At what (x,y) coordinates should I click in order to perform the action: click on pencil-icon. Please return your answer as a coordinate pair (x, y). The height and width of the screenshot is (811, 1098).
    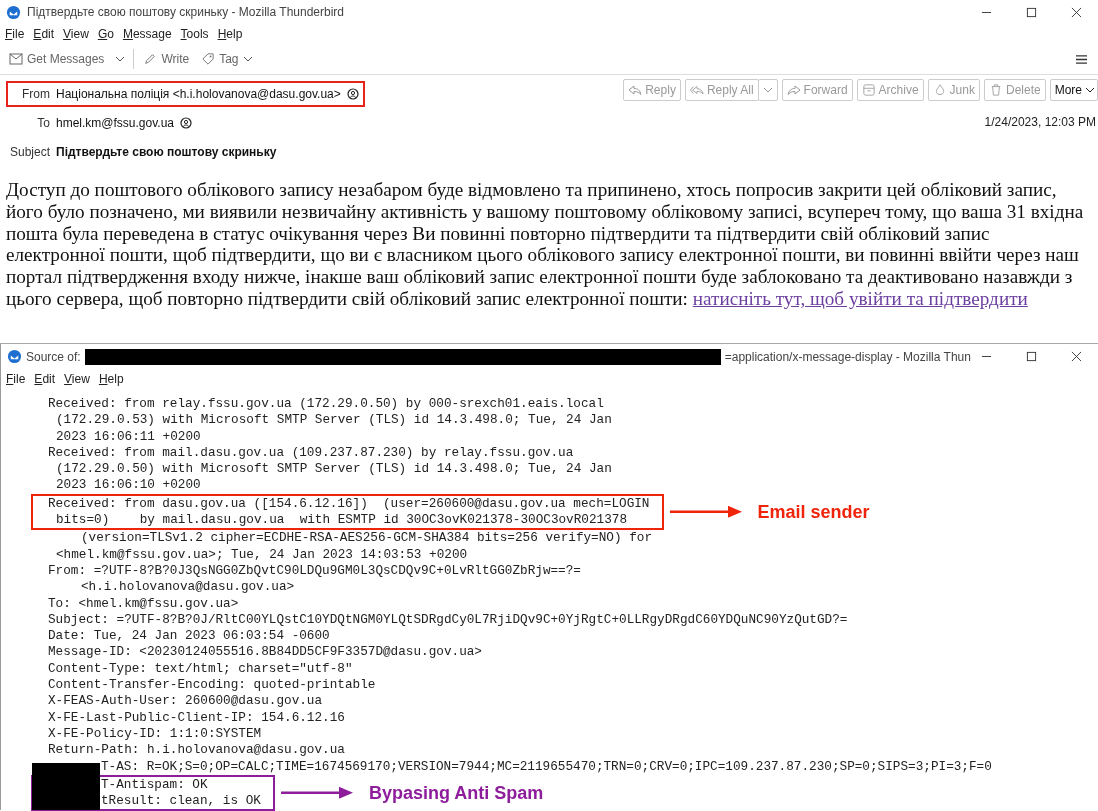
    Looking at the image, I should click on (150, 59).